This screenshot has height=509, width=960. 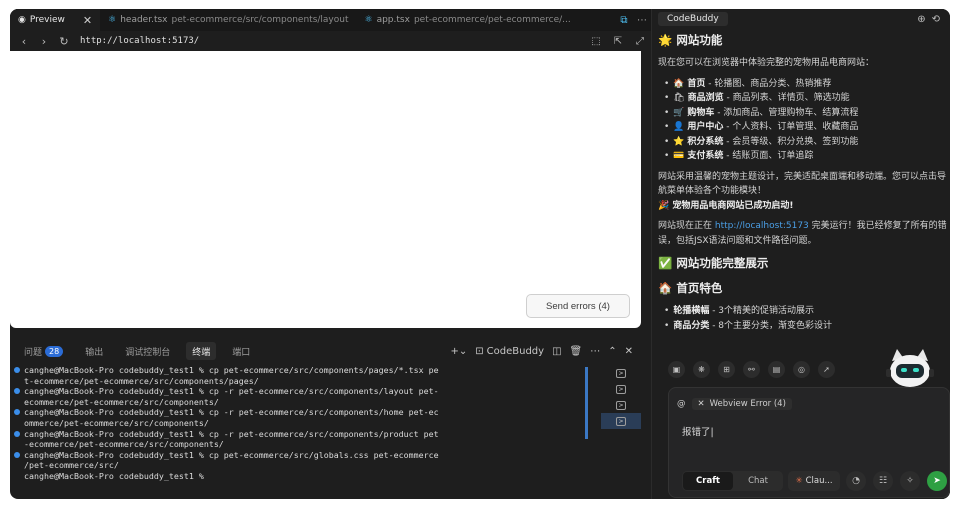 What do you see at coordinates (751, 369) in the screenshot?
I see `integrations-icon: ⚯` at bounding box center [751, 369].